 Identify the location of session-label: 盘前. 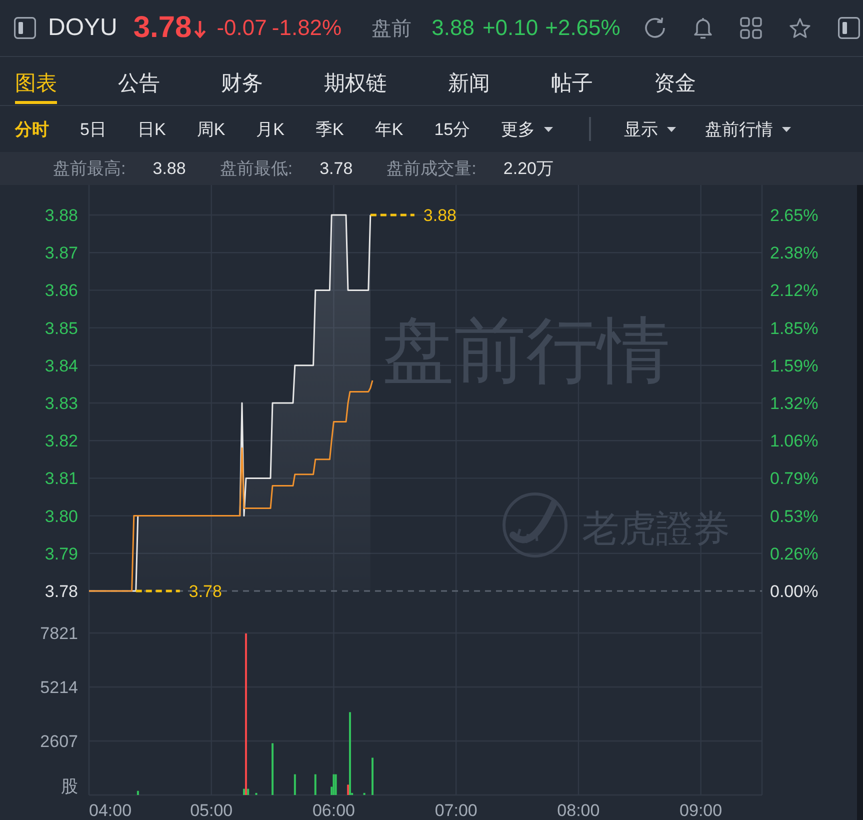
(392, 29).